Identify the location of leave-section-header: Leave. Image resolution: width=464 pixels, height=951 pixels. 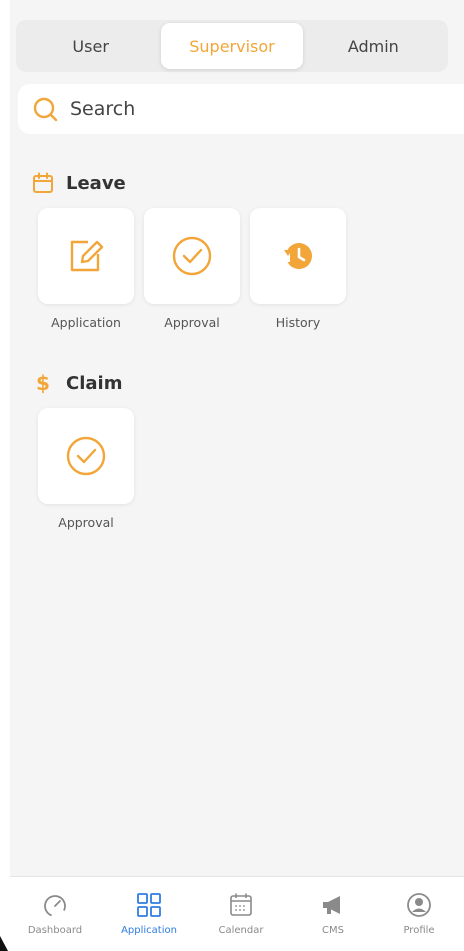
(79, 183).